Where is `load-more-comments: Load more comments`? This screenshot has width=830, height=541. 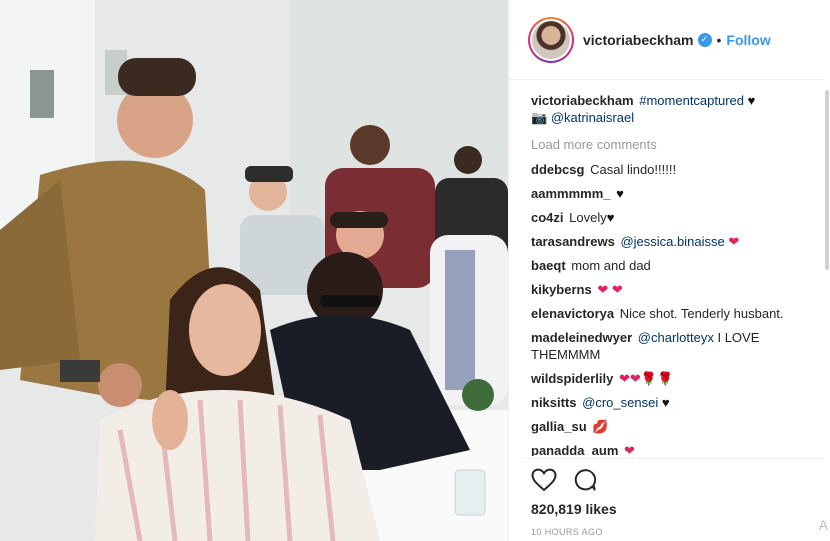
load-more-comments: Load more comments is located at coordinates (676, 144).